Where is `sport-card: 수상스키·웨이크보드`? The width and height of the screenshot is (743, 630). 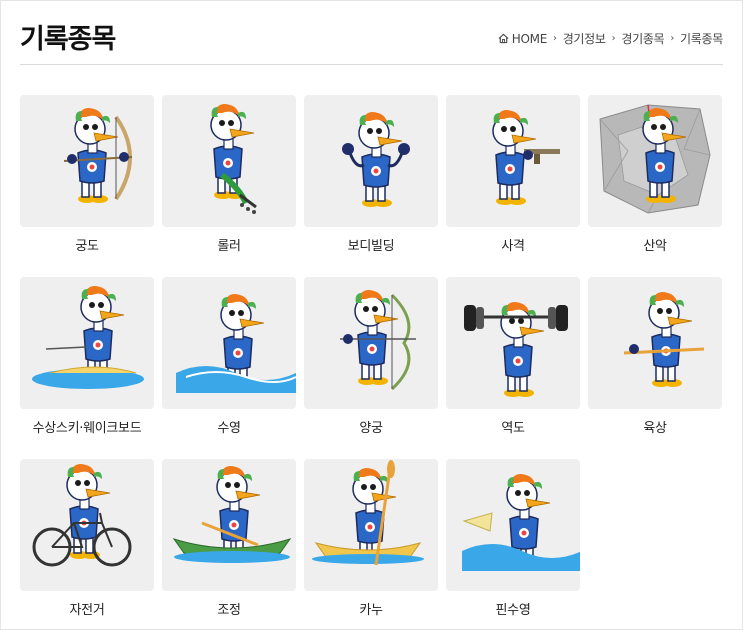 sport-card: 수상스키·웨이크보드 is located at coordinates (87, 368).